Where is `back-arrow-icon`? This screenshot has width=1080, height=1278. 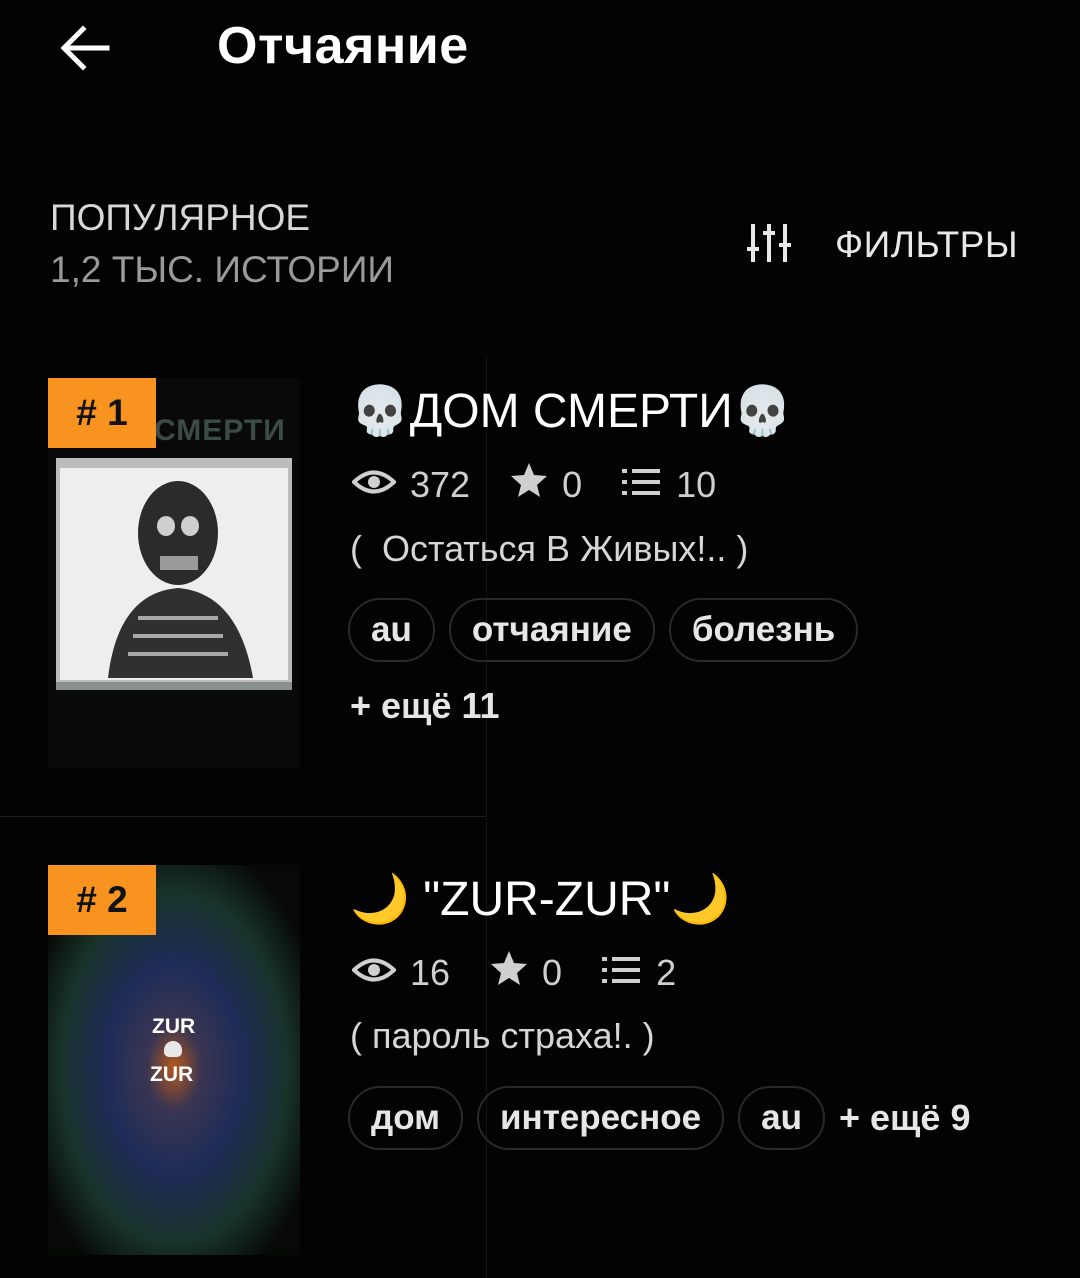
back-arrow-icon is located at coordinates (85, 48).